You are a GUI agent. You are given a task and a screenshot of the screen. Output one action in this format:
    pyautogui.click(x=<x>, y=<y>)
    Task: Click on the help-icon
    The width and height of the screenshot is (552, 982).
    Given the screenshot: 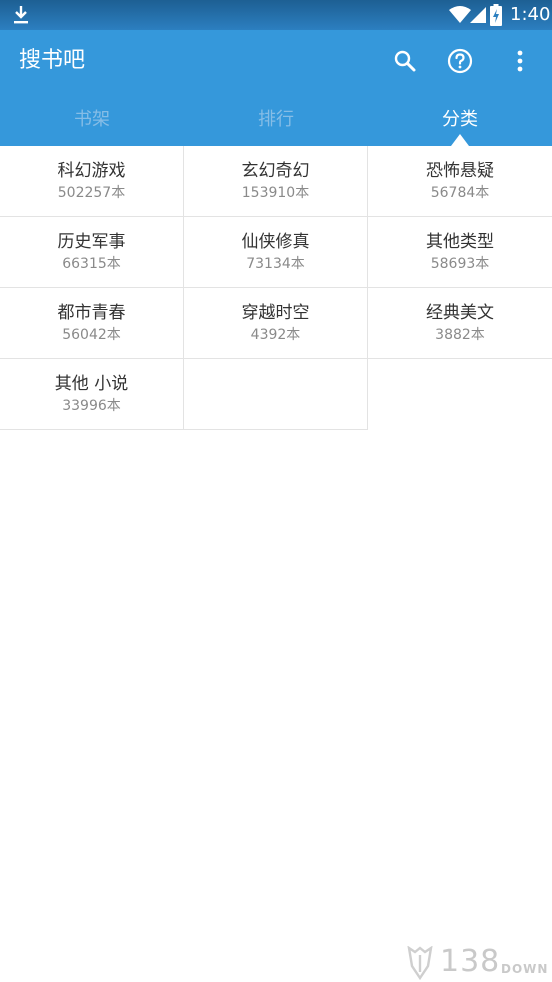 What is the action you would take?
    pyautogui.click(x=460, y=61)
    